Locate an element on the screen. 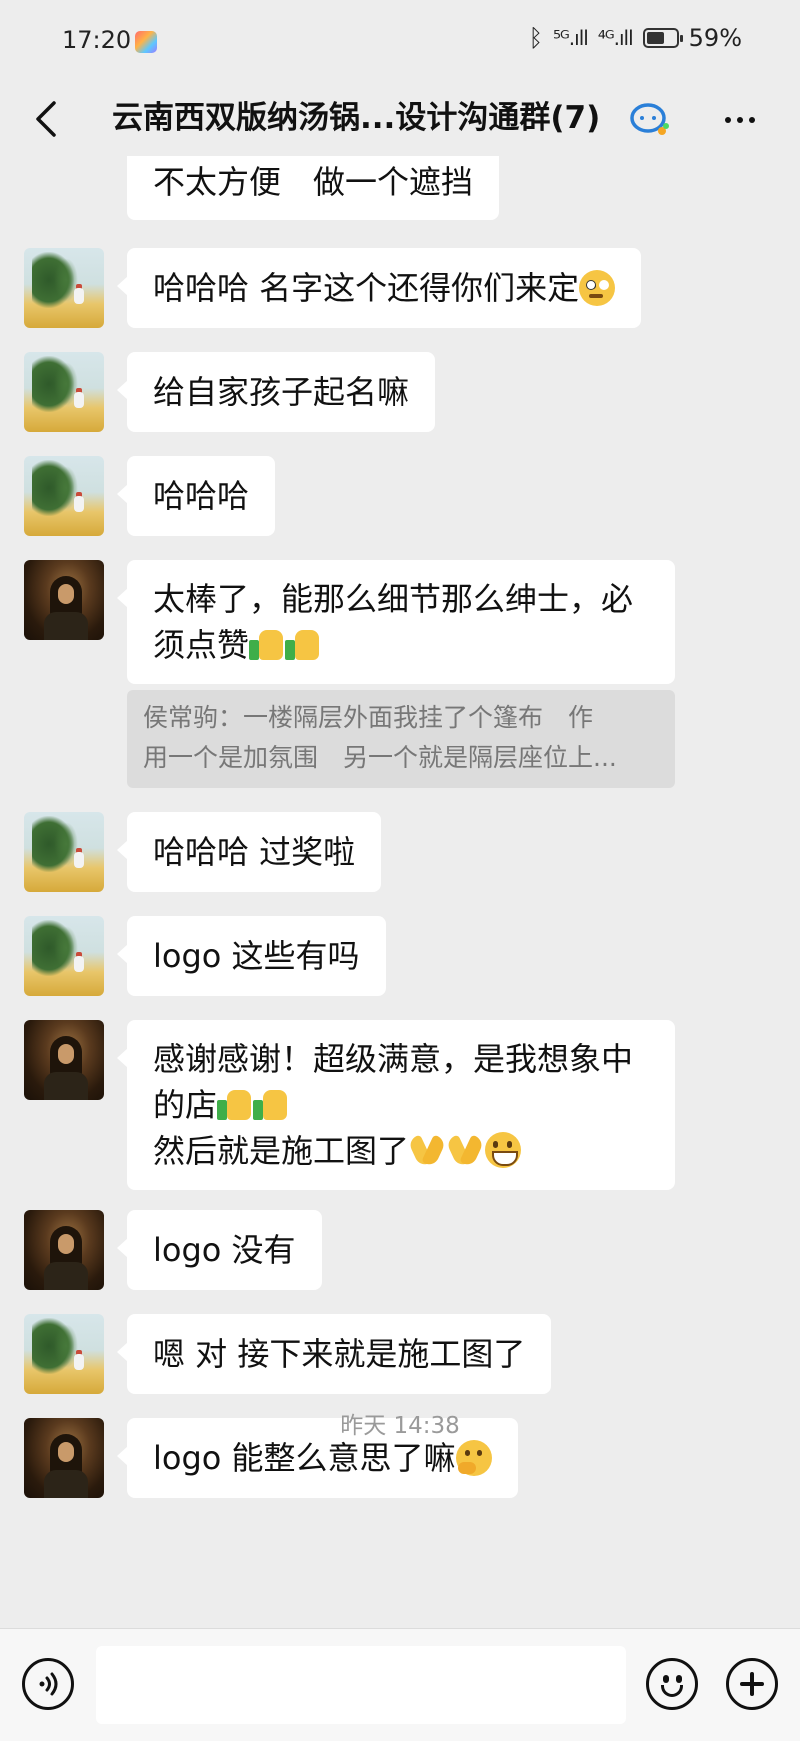 Image resolution: width=800 pixels, height=1741 pixels. chat-bubble-icon is located at coordinates (650, 120).